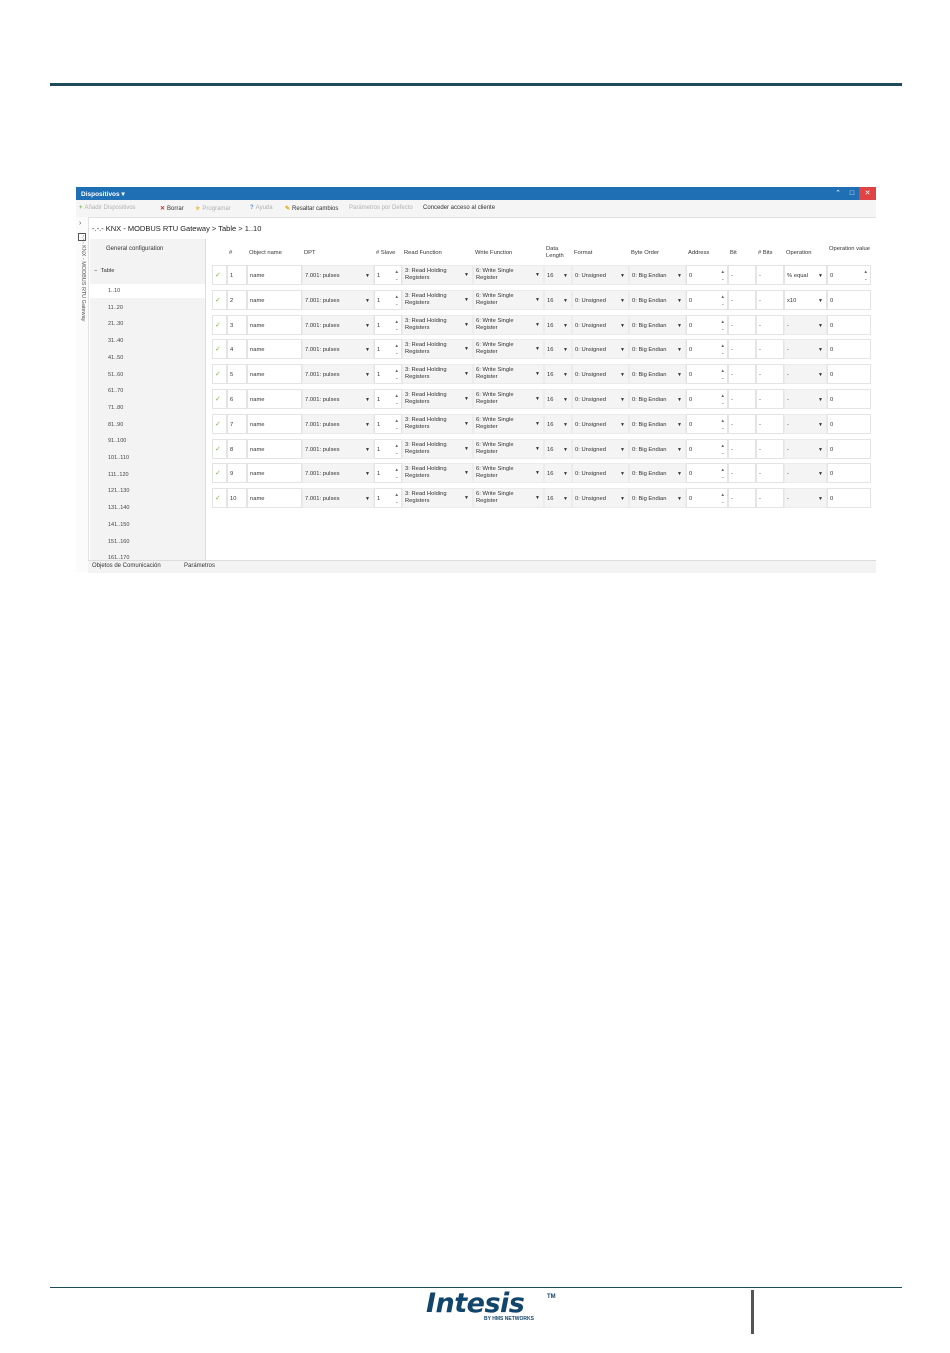 Image resolution: width=950 pixels, height=1353 pixels. I want to click on tree-item-range: 71..80, so click(115, 408).